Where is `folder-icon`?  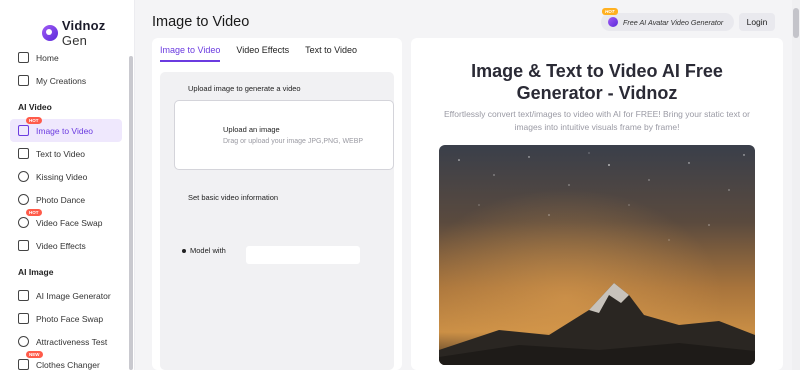 folder-icon is located at coordinates (23, 80).